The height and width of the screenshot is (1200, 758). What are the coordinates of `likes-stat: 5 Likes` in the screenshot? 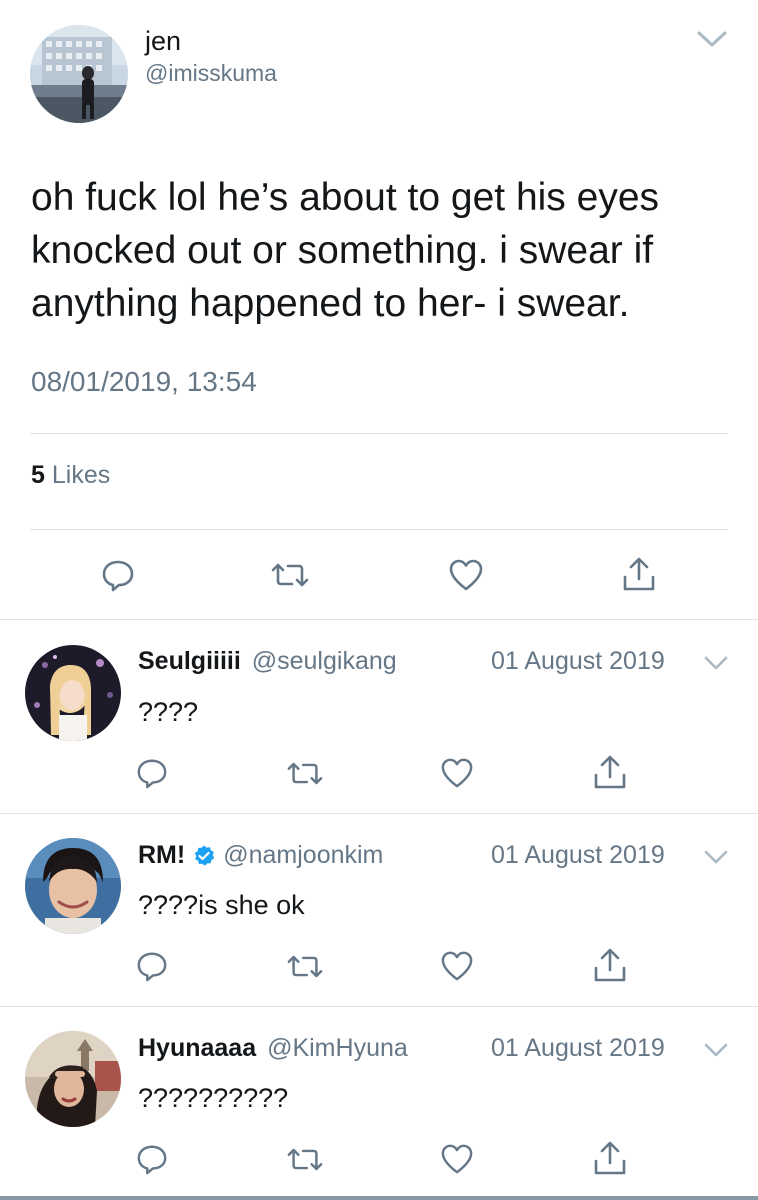 It's located at (70, 475).